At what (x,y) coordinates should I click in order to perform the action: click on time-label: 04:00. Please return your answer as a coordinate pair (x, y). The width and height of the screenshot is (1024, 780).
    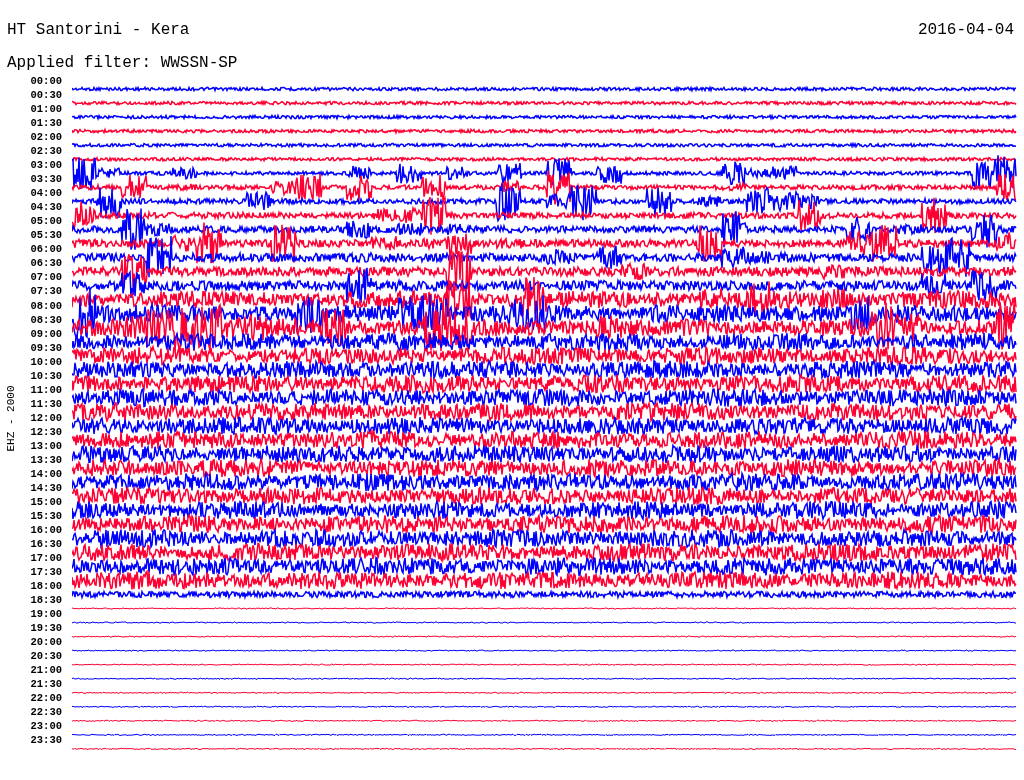
    Looking at the image, I should click on (45, 193).